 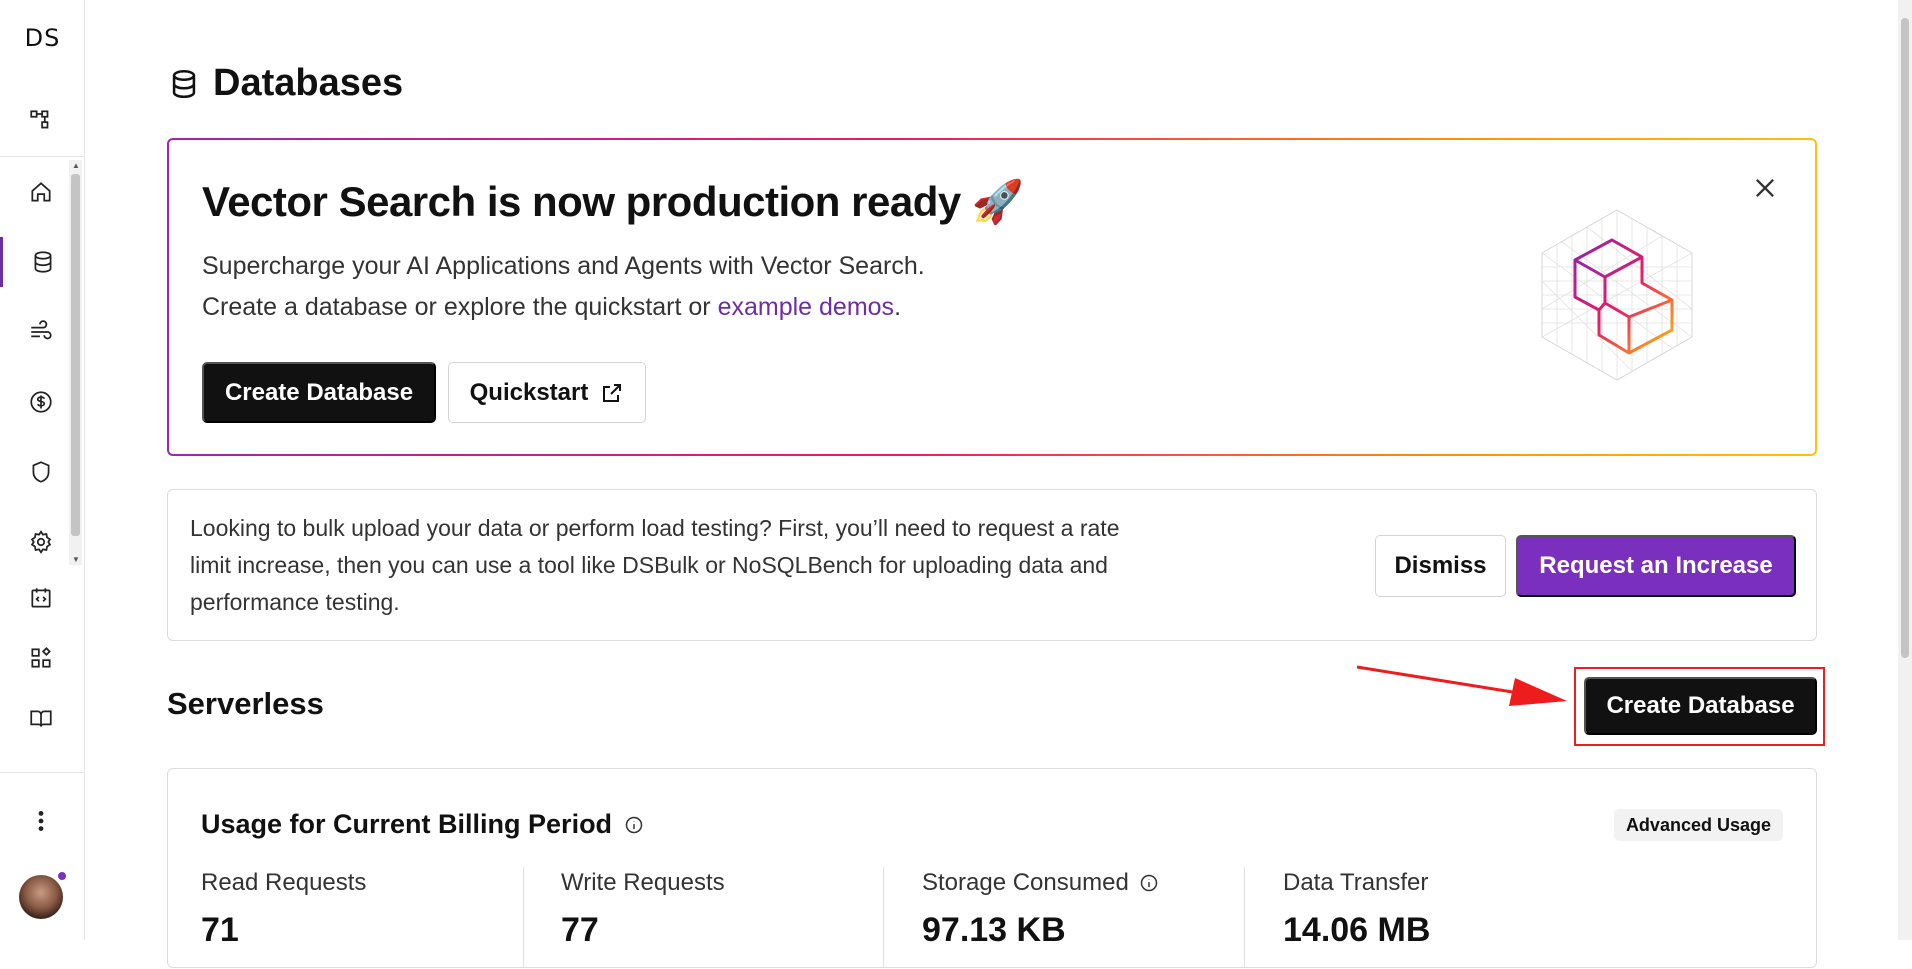 I want to click on promo-line2-suffix: ., so click(x=898, y=307).